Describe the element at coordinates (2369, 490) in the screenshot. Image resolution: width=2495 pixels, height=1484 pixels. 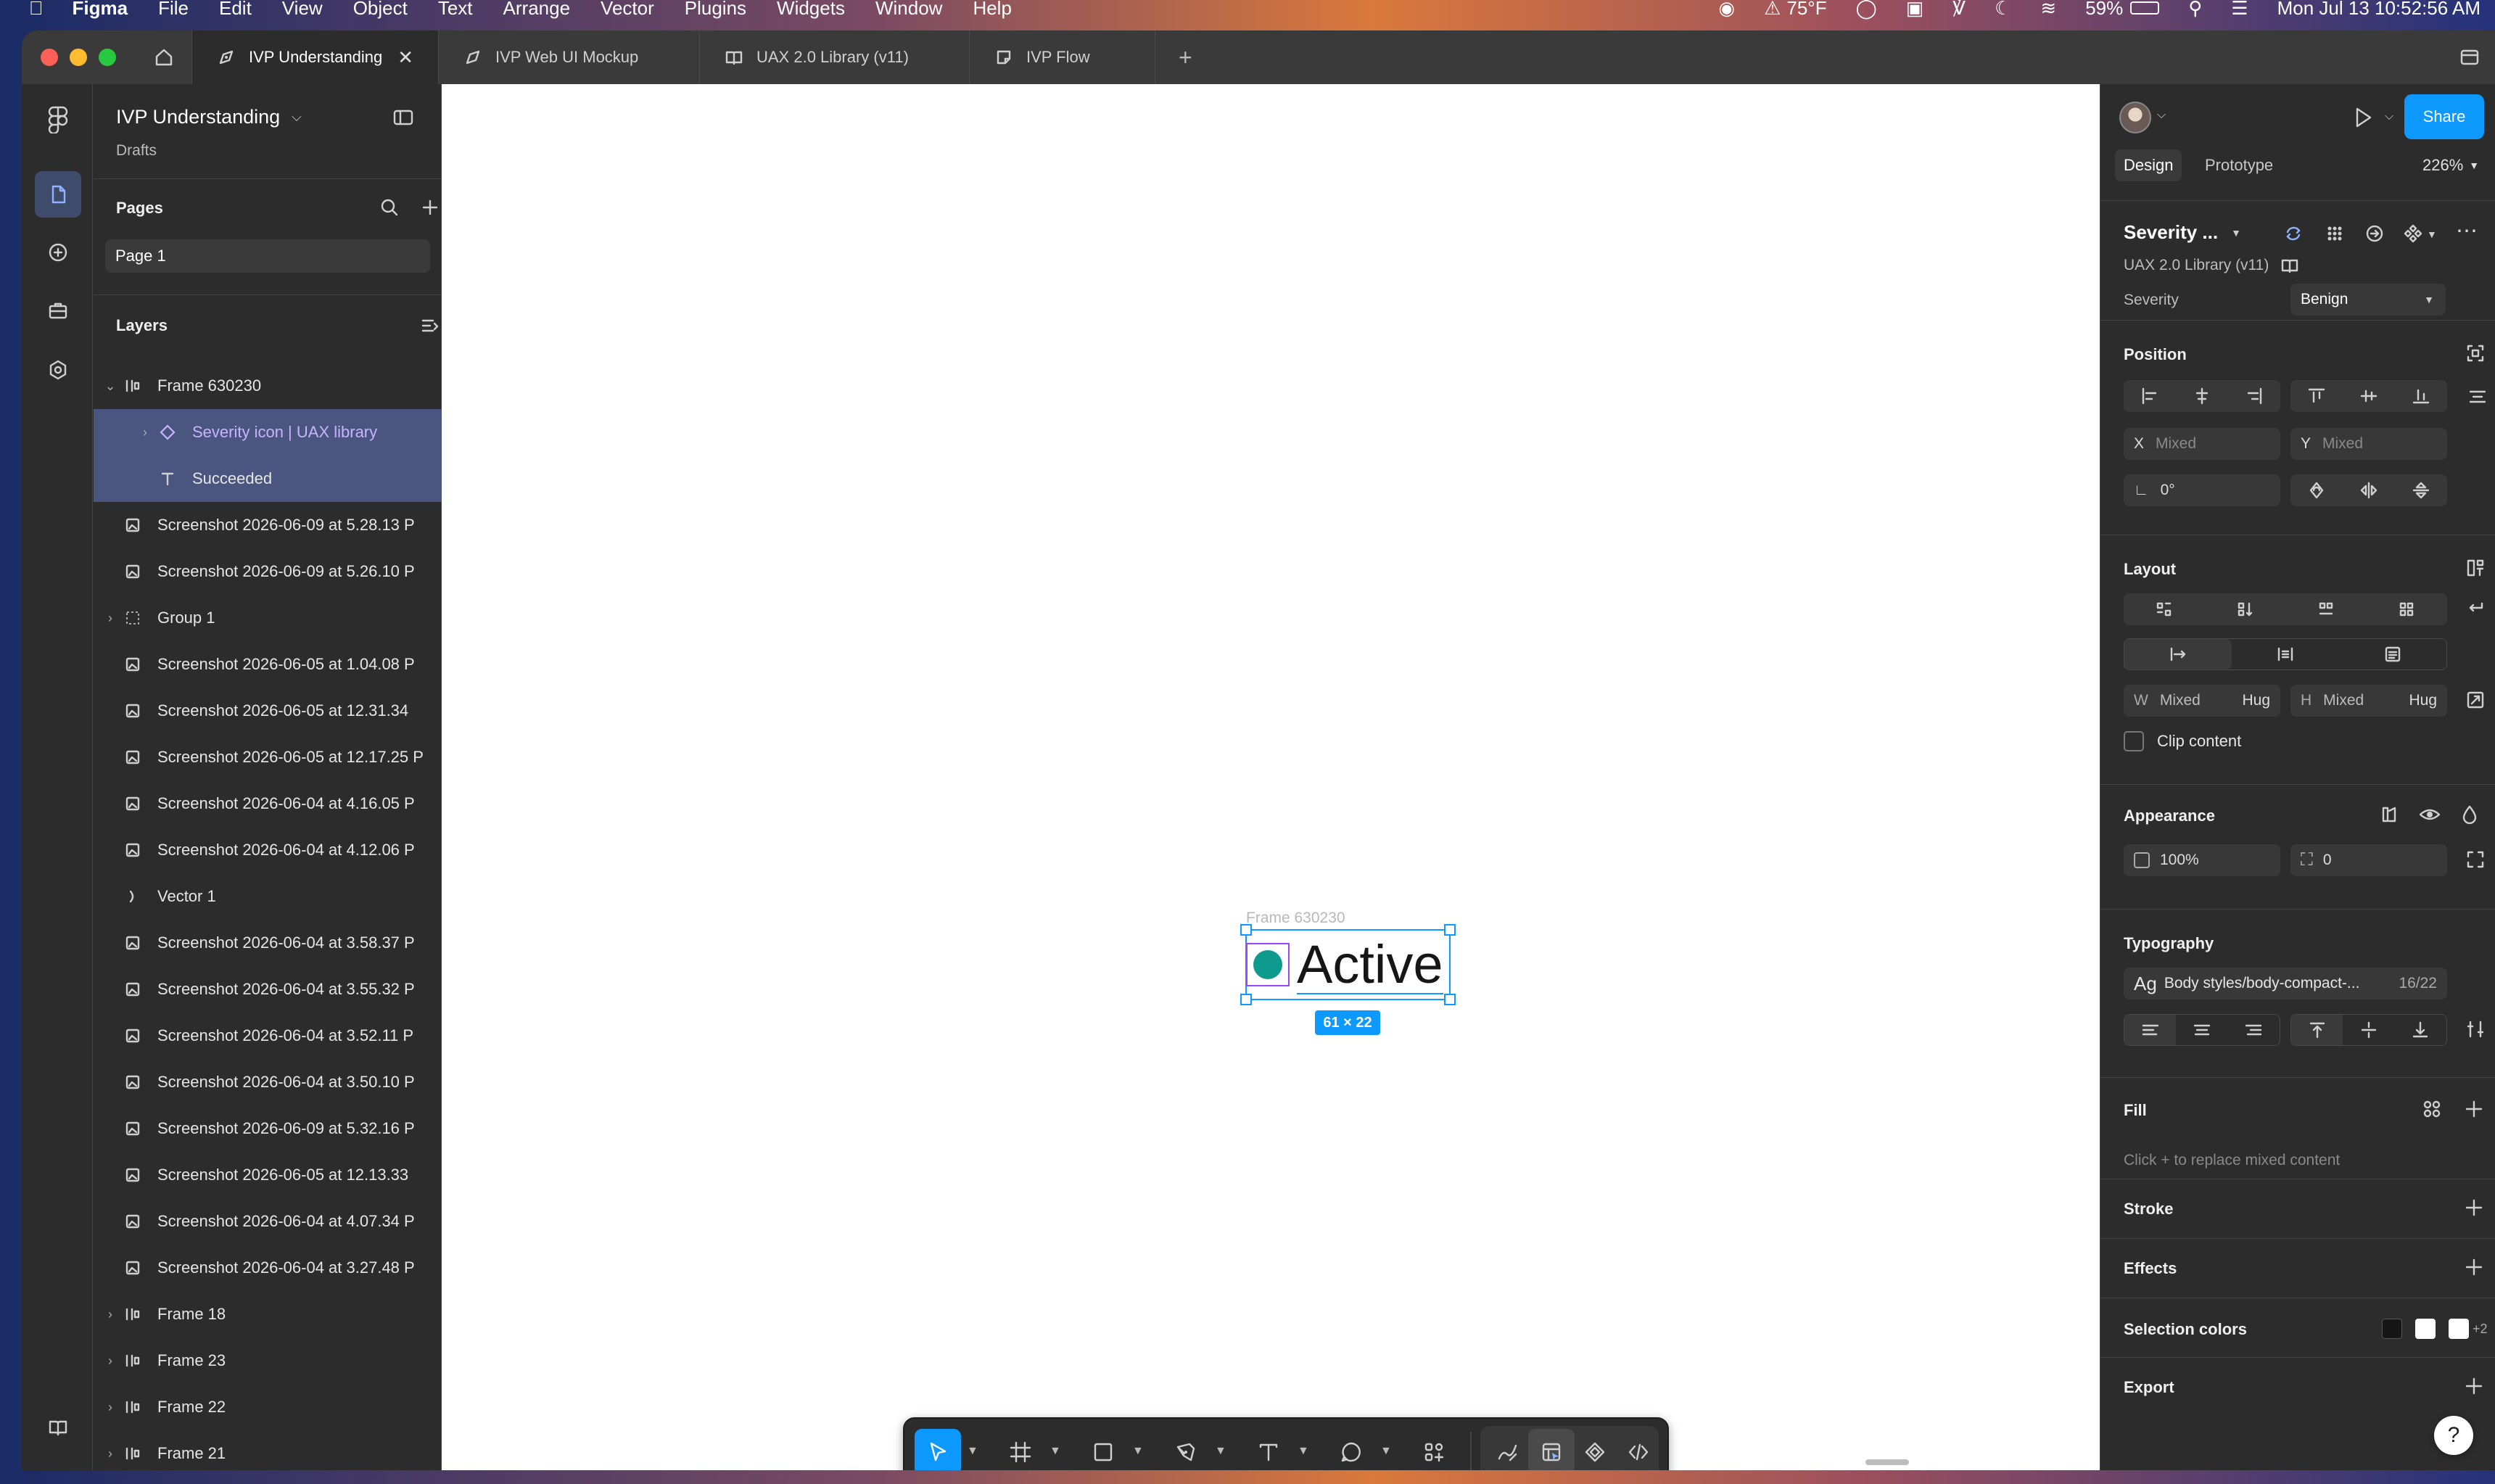
I see `flip-horizontal-button` at that location.